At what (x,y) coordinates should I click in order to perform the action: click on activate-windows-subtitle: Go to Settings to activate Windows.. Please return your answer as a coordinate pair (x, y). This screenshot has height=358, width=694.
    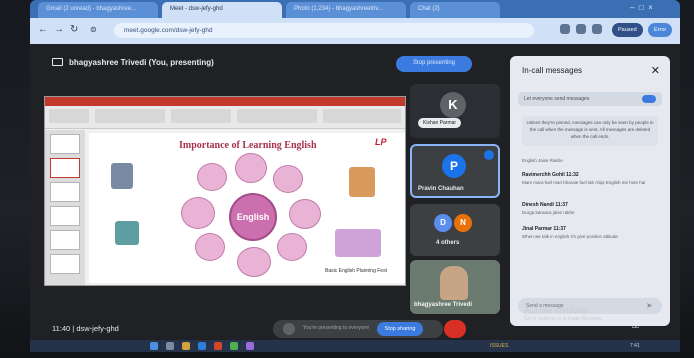
    Looking at the image, I should click on (563, 319).